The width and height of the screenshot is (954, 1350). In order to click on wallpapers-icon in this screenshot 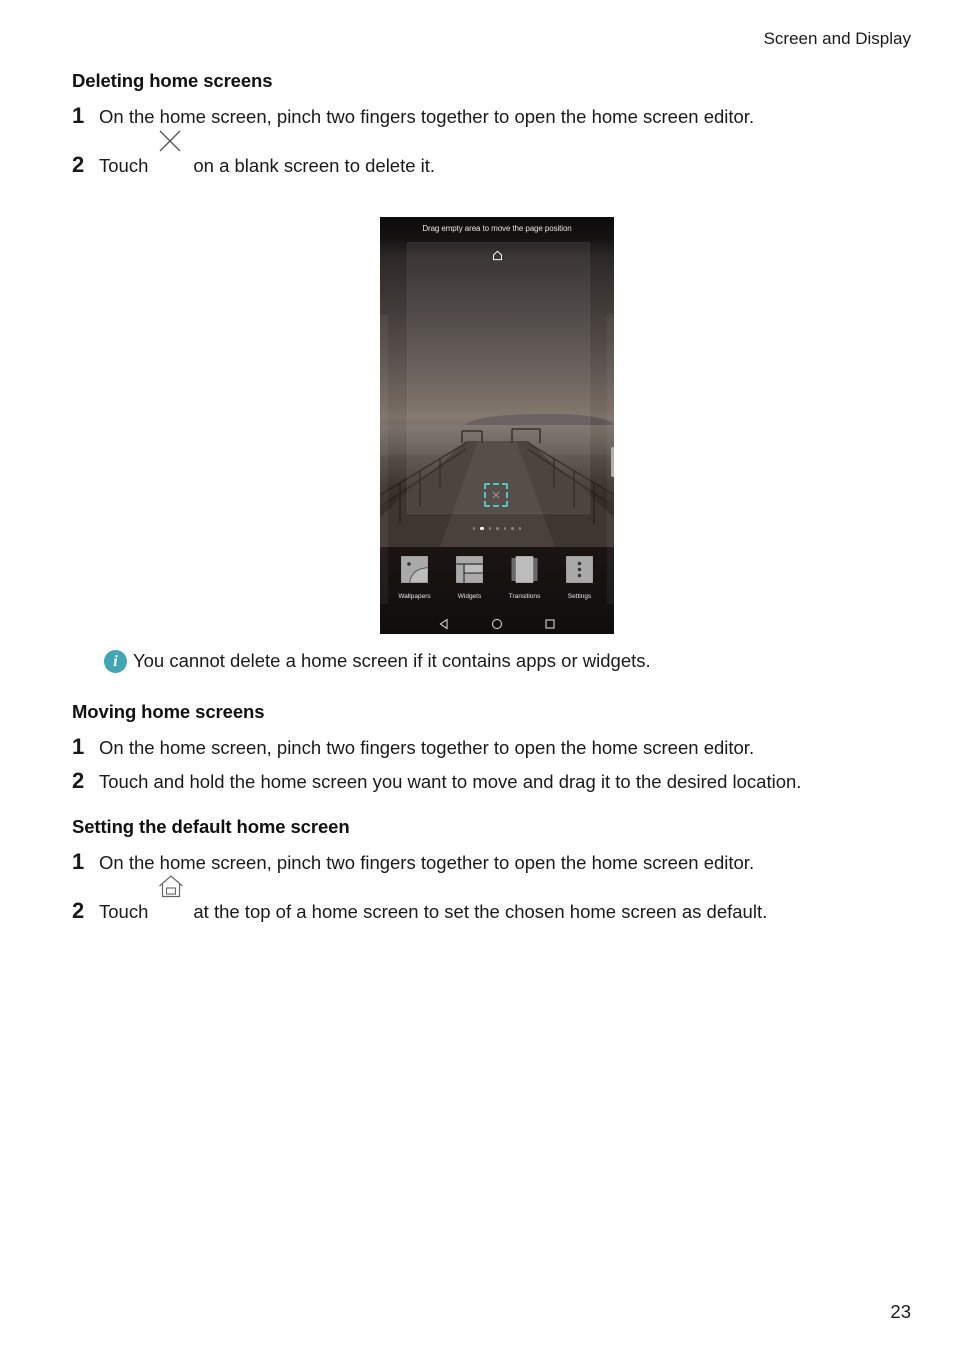, I will do `click(414, 569)`.